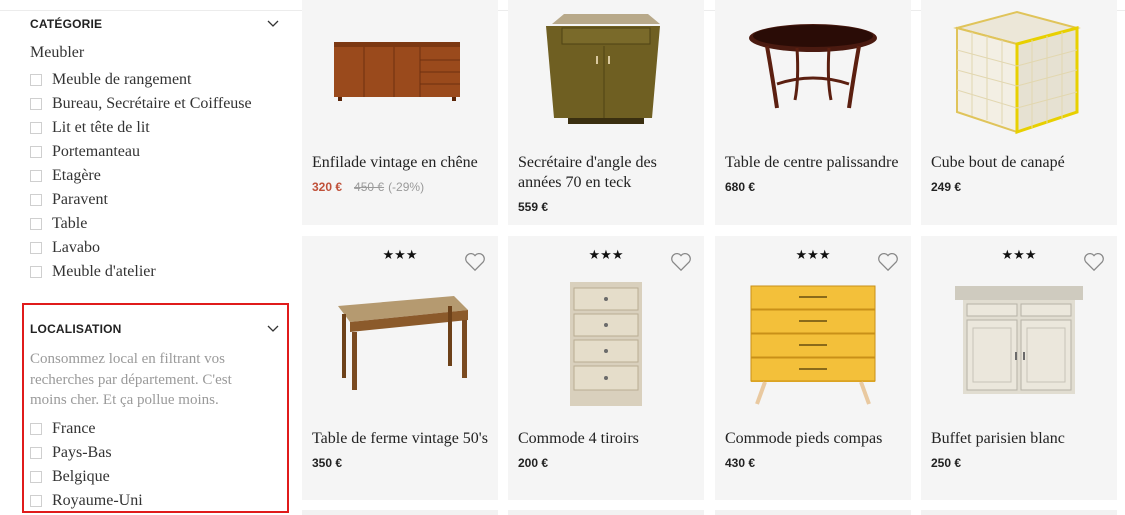 The image size is (1125, 515). I want to click on category-option: Portemanteau, so click(141, 152).